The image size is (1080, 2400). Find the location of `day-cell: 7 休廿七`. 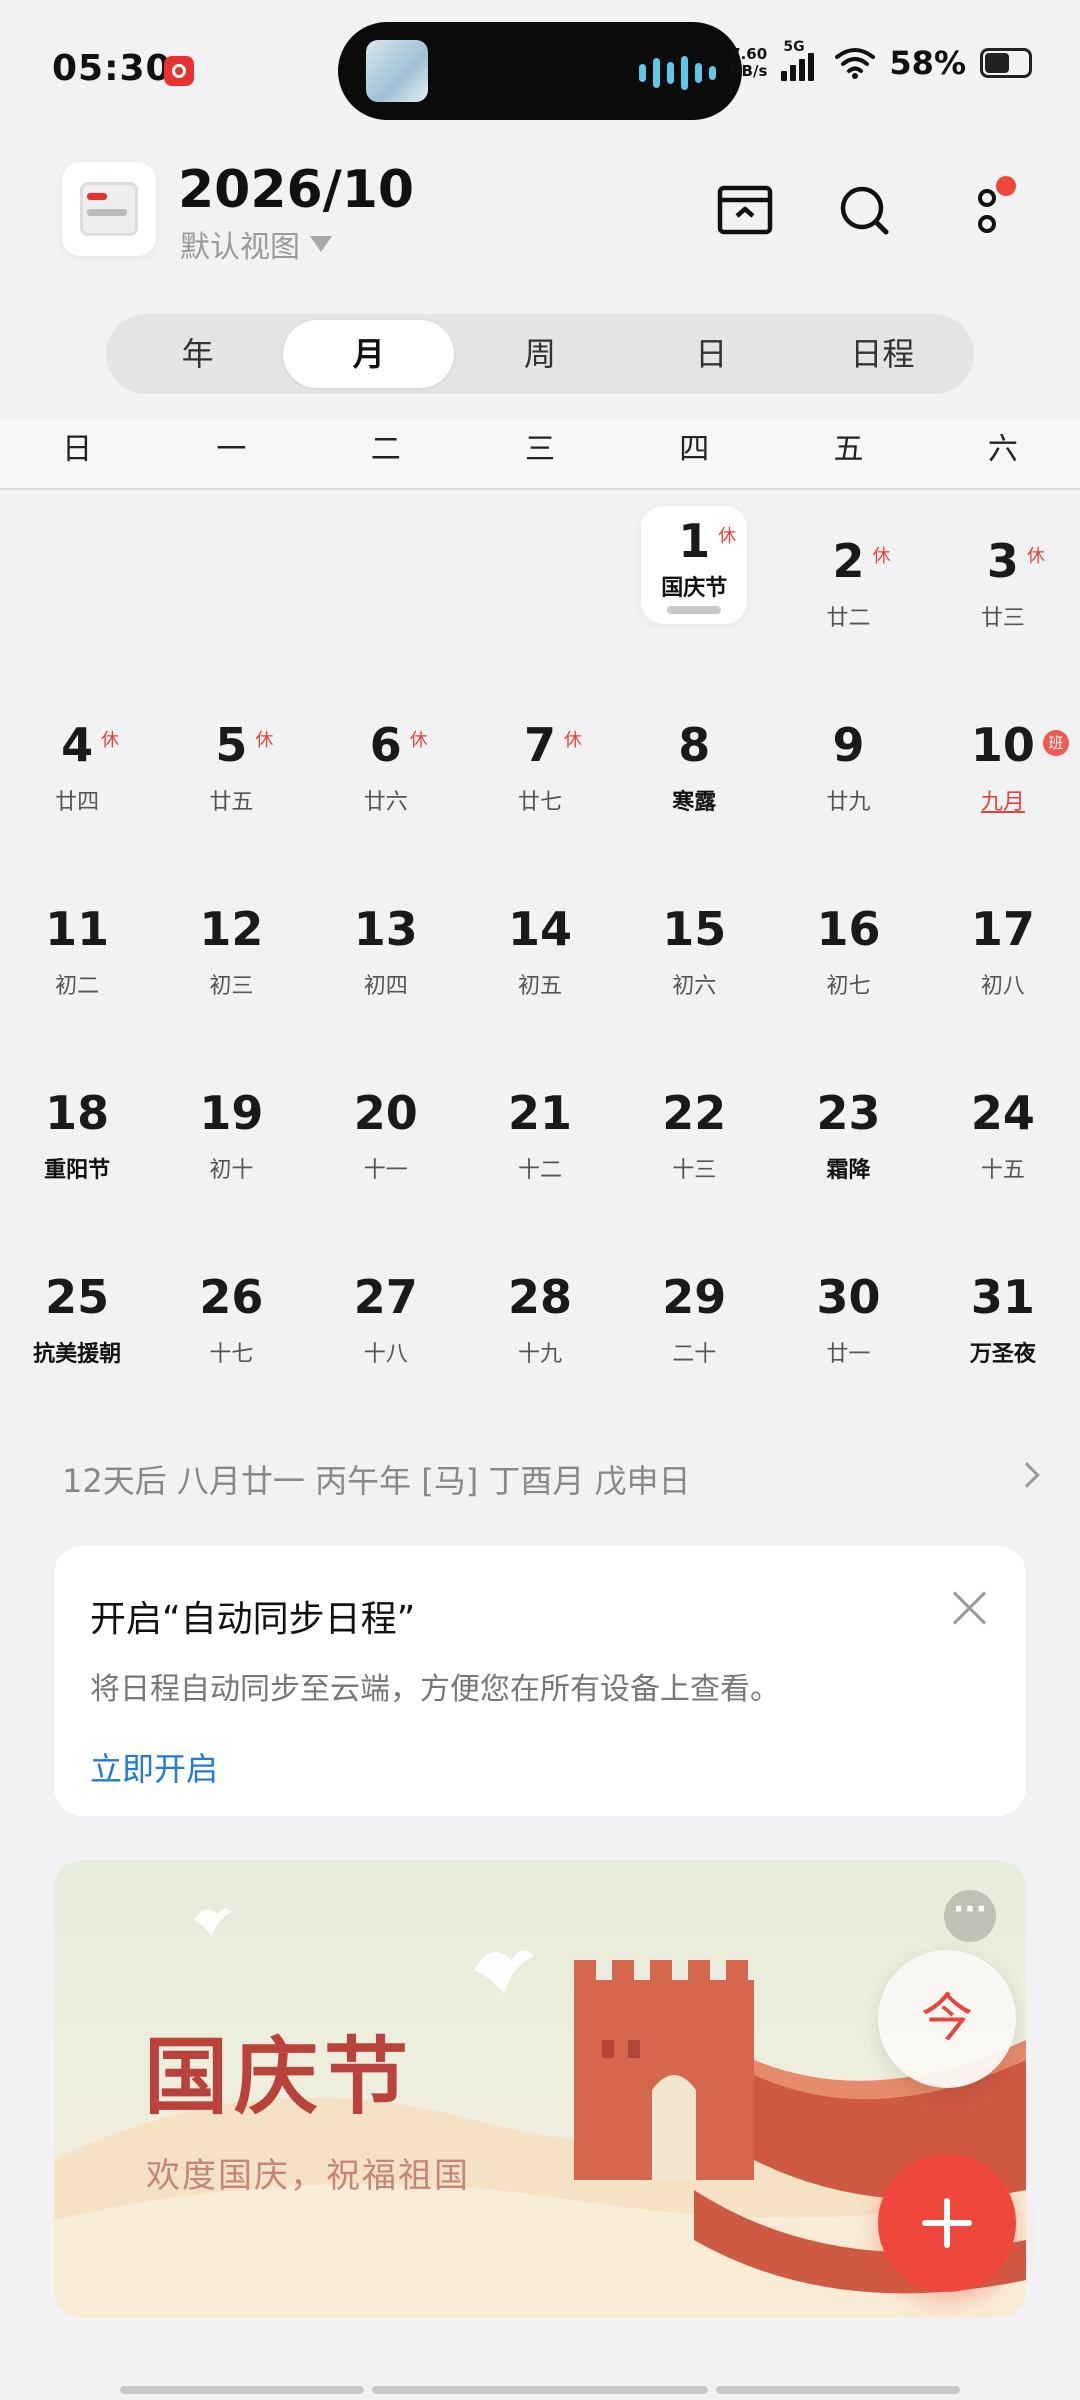

day-cell: 7 休廿七 is located at coordinates (540, 766).